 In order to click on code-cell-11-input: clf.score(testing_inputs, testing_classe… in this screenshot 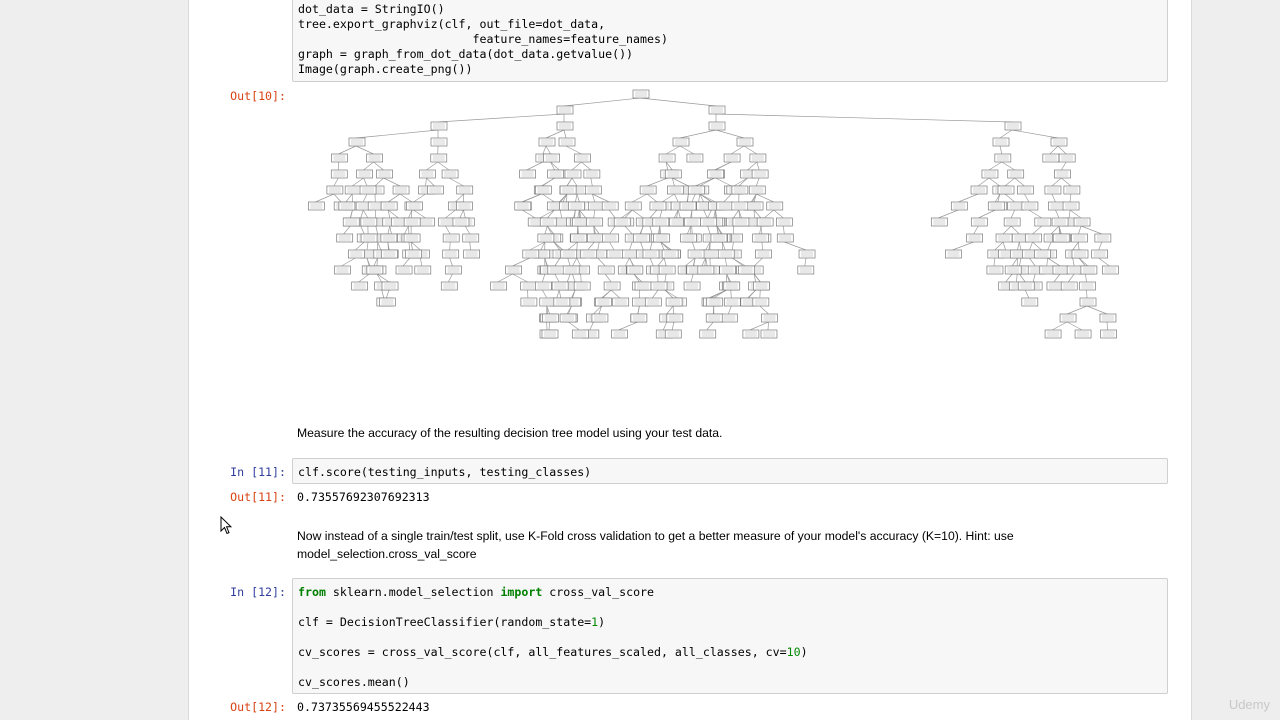, I will do `click(730, 471)`.